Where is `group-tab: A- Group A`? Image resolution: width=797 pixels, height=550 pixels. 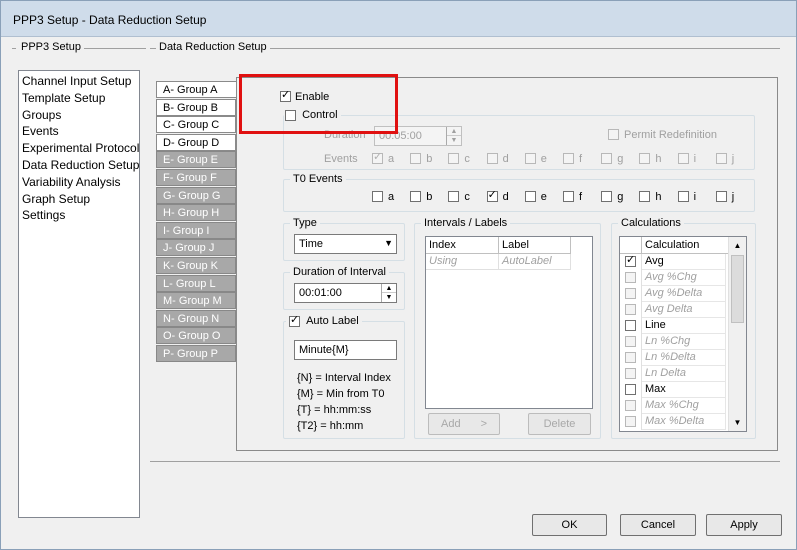
group-tab: A- Group A is located at coordinates (198, 89).